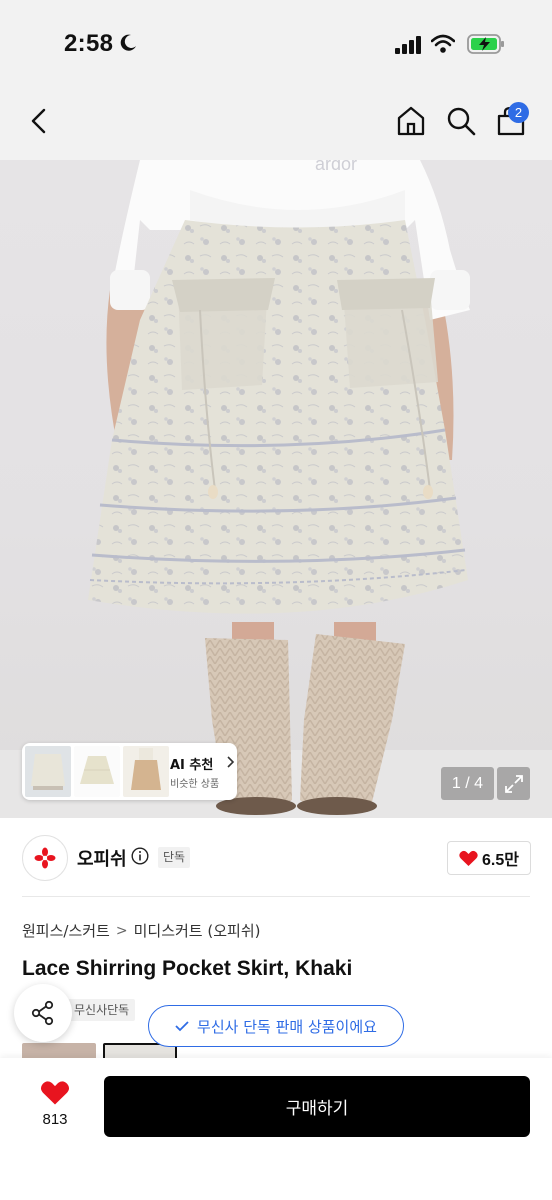  What do you see at coordinates (192, 765) in the screenshot?
I see `ai-recommend-title: AI 추천` at bounding box center [192, 765].